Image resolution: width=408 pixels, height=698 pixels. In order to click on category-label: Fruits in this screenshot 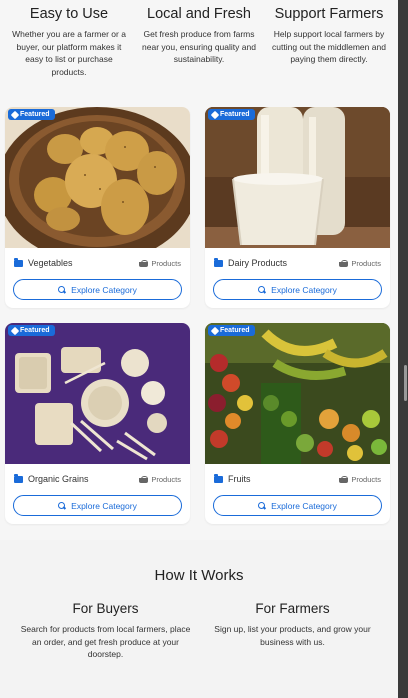, I will do `click(232, 478)`.